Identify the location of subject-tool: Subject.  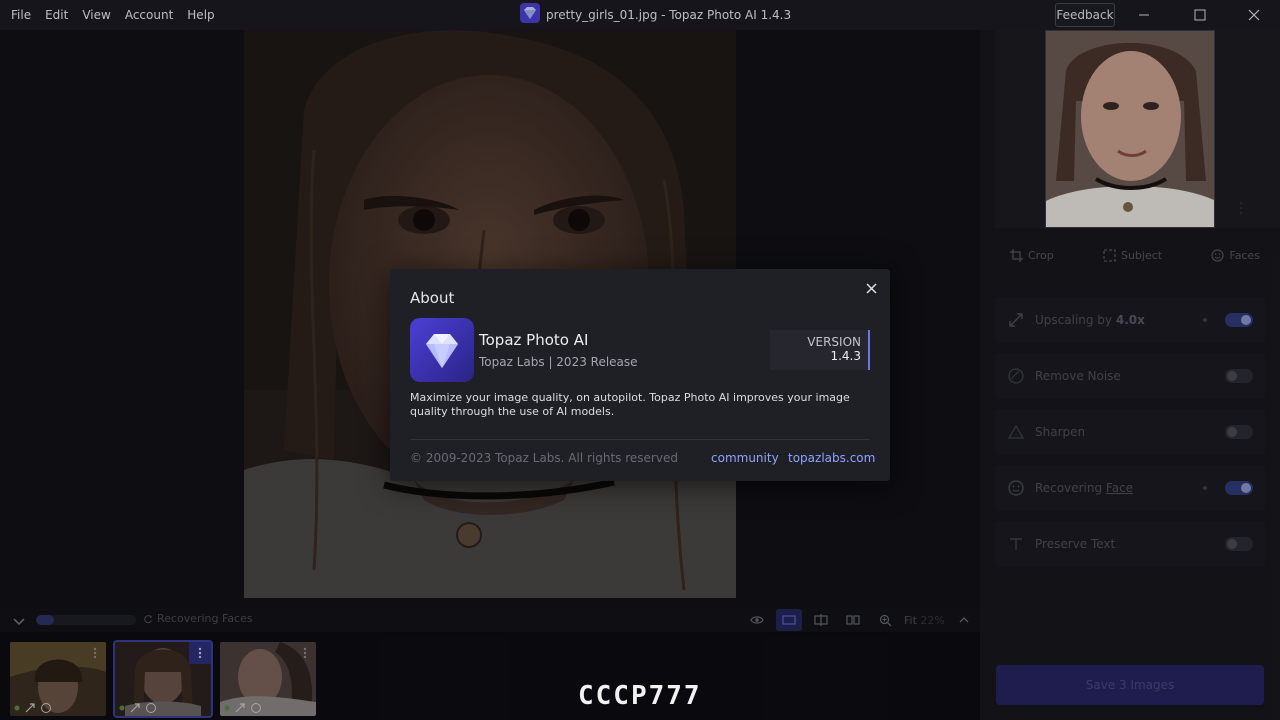
(1132, 255).